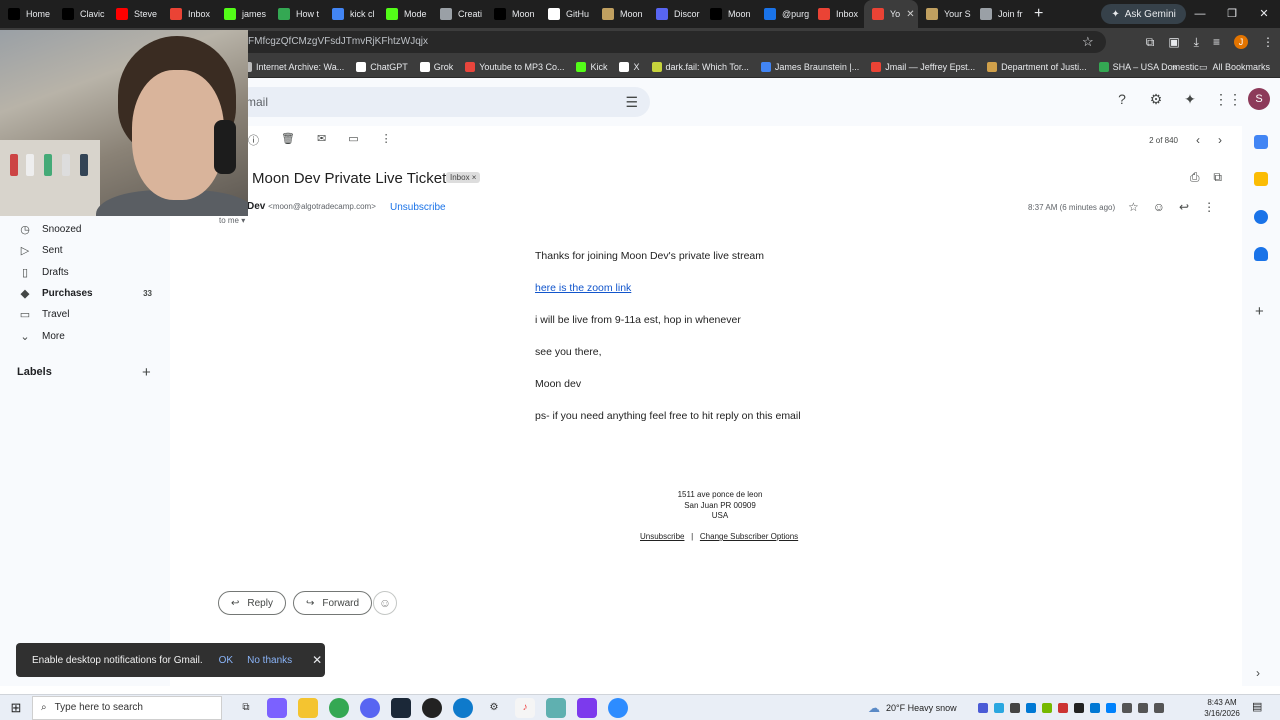 Image resolution: width=1280 pixels, height=720 pixels. Describe the element at coordinates (243, 14) in the screenshot. I see `browser-tab: james` at that location.